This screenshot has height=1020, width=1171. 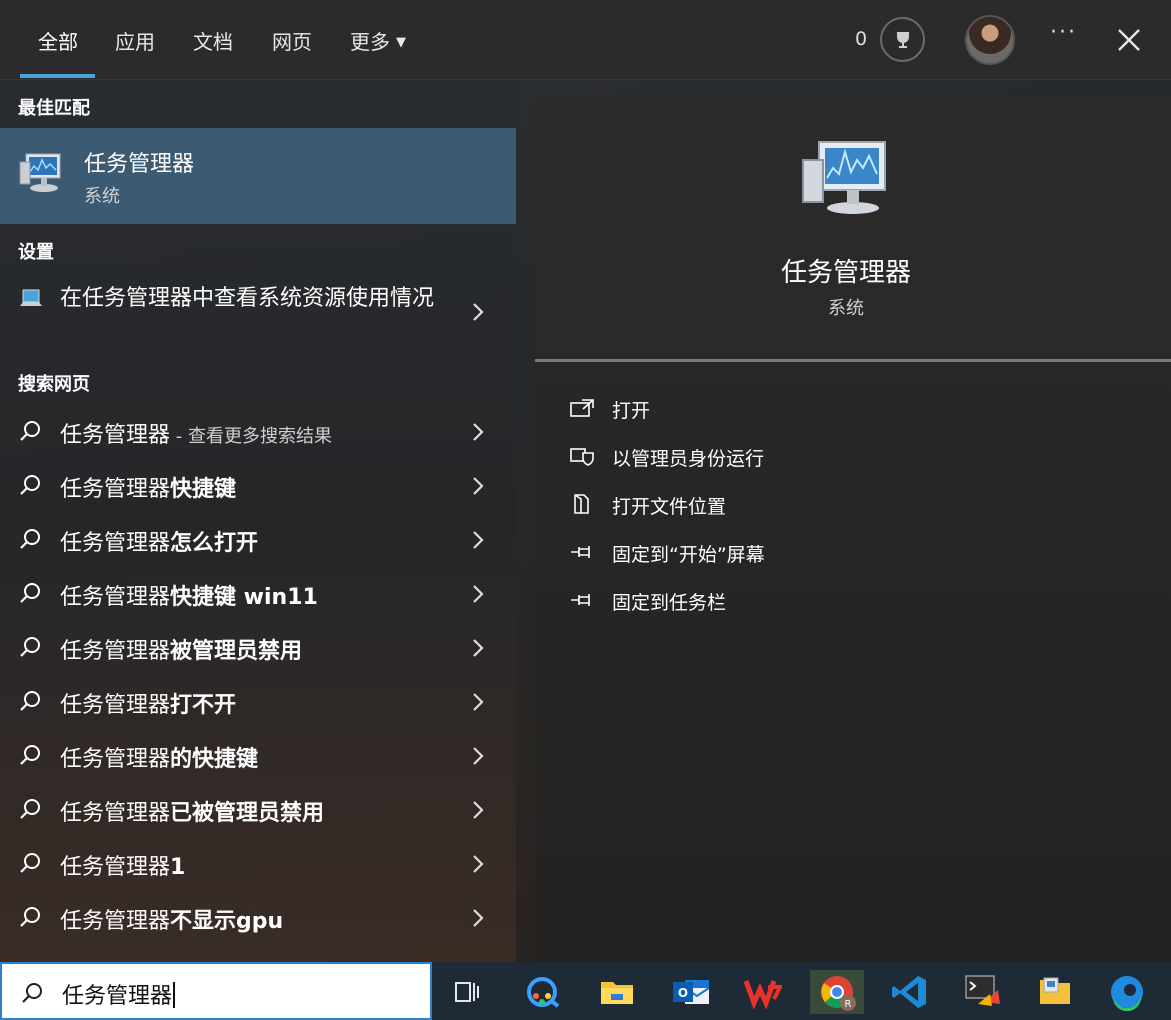 I want to click on terminal-icon, so click(x=983, y=992).